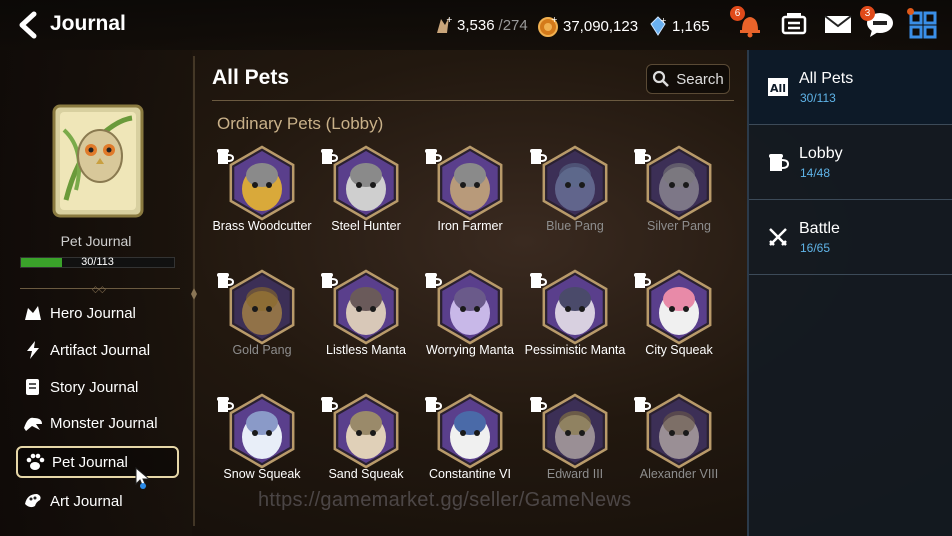 The height and width of the screenshot is (536, 952). What do you see at coordinates (923, 24) in the screenshot?
I see `menu-button` at bounding box center [923, 24].